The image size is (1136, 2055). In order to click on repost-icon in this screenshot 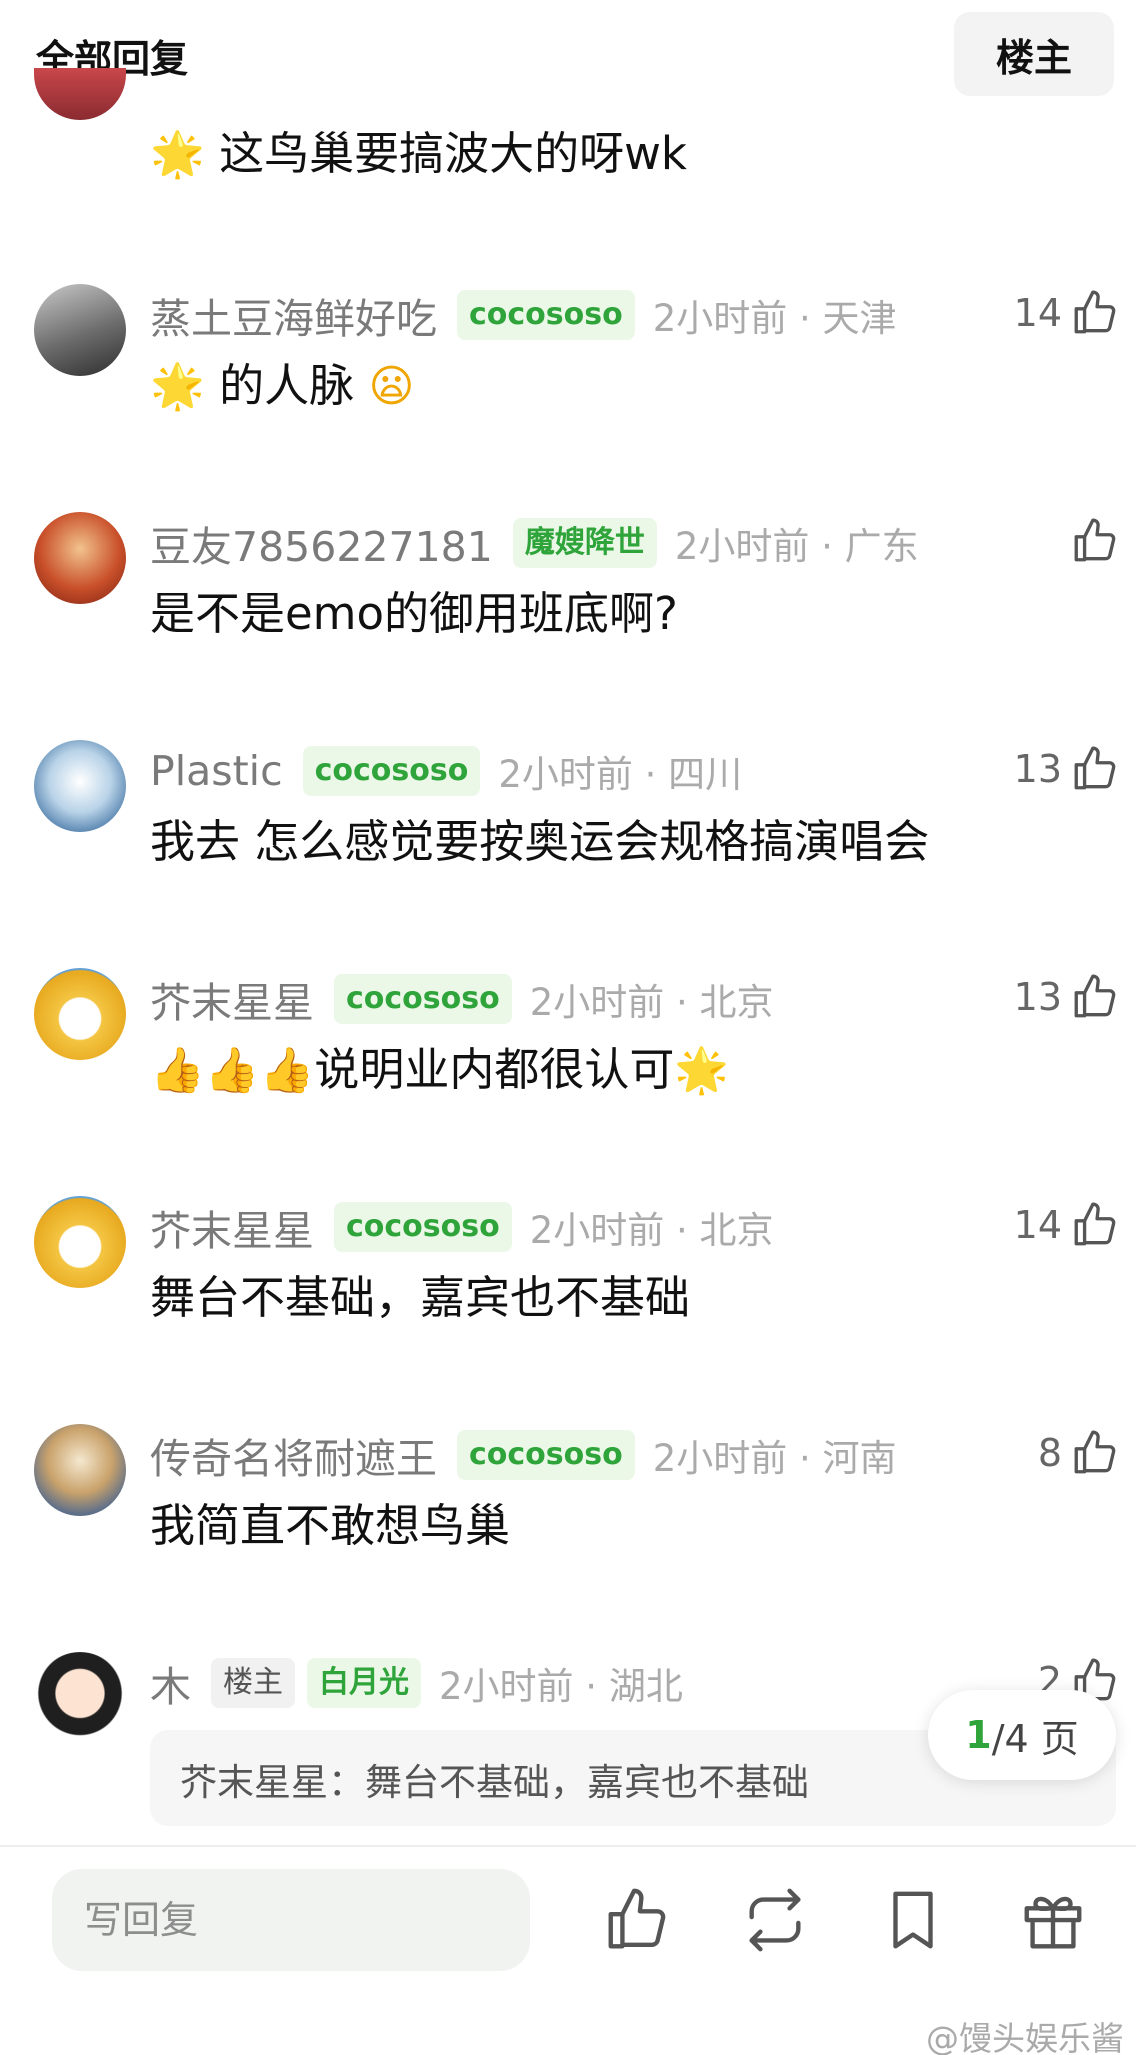, I will do `click(775, 1920)`.